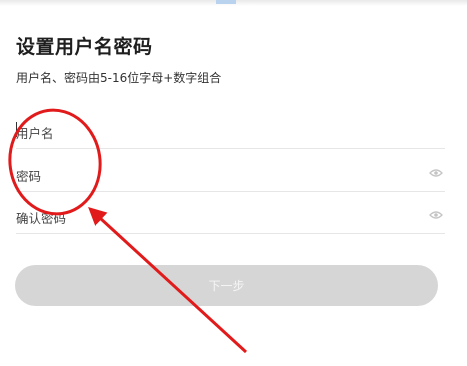 This screenshot has width=467, height=366. I want to click on page-title: 设置用户名密码, so click(84, 47).